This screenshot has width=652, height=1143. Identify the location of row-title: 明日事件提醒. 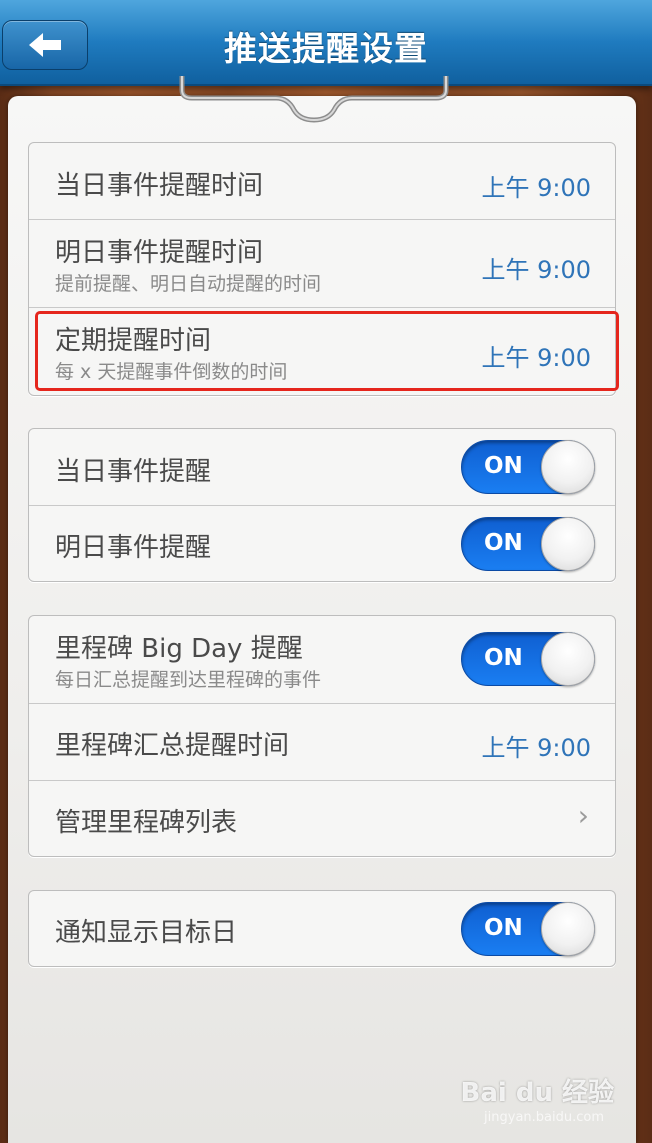
(133, 548).